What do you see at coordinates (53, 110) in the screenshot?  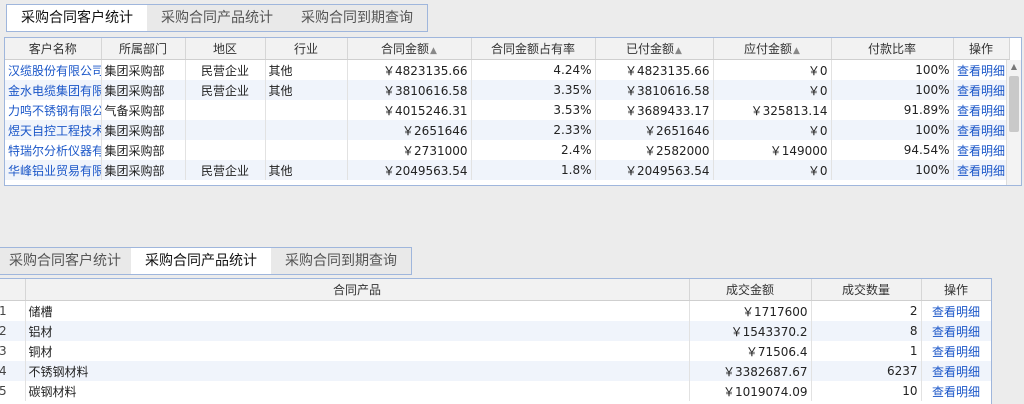 I see `customer-name-link: 力鸣不锈钢有限公司` at bounding box center [53, 110].